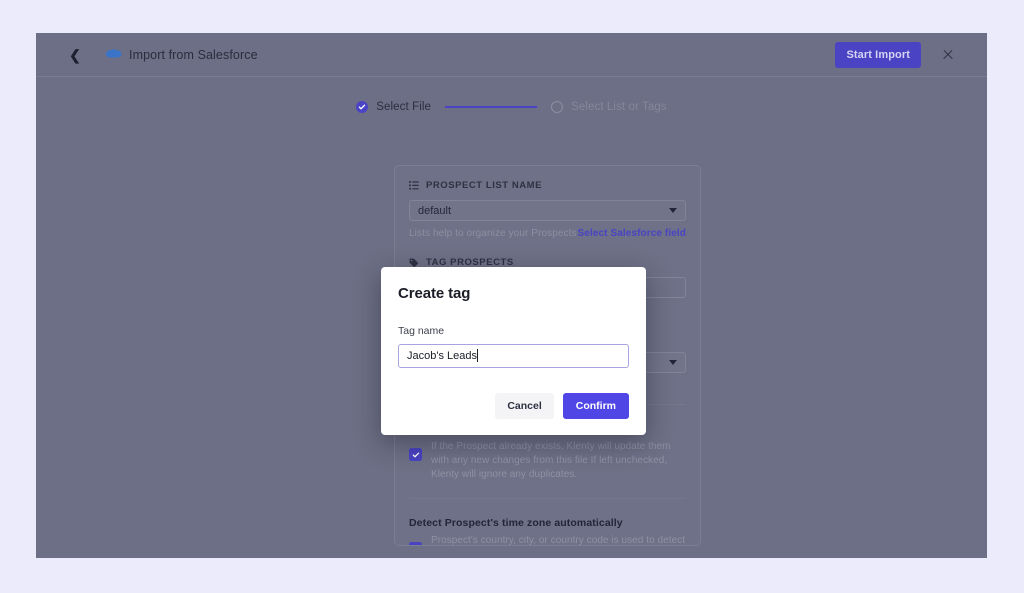 This screenshot has width=1024, height=593. What do you see at coordinates (434, 293) in the screenshot?
I see `create-tag-title: Create tag` at bounding box center [434, 293].